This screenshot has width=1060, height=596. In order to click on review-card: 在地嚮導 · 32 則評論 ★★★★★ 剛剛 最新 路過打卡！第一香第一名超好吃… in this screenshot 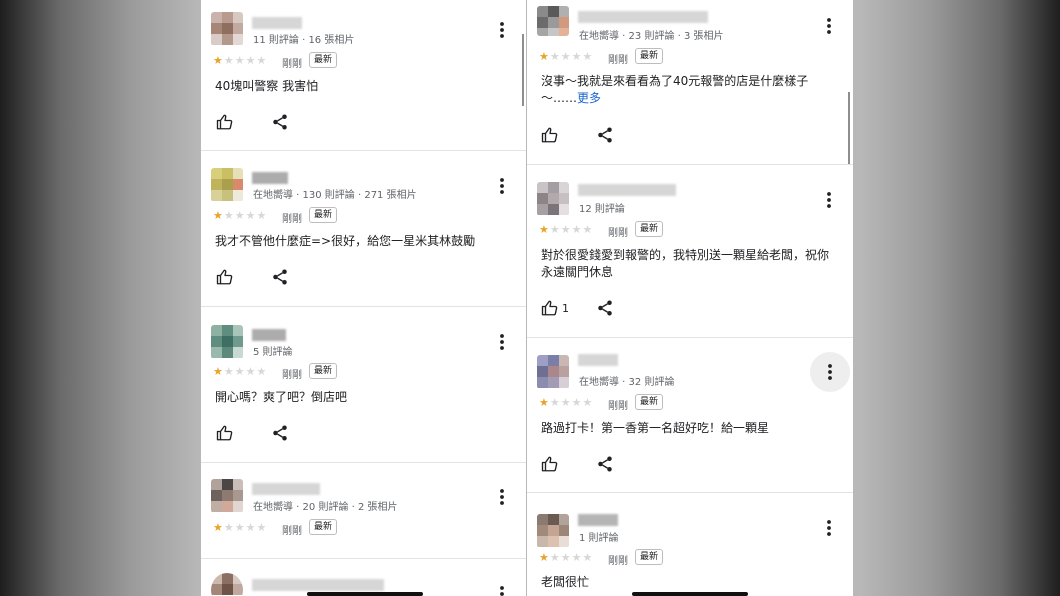, I will do `click(690, 415)`.